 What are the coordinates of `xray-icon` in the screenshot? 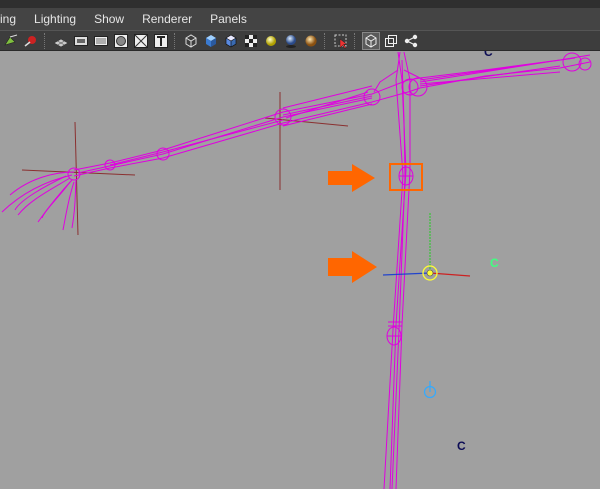 It's located at (371, 40).